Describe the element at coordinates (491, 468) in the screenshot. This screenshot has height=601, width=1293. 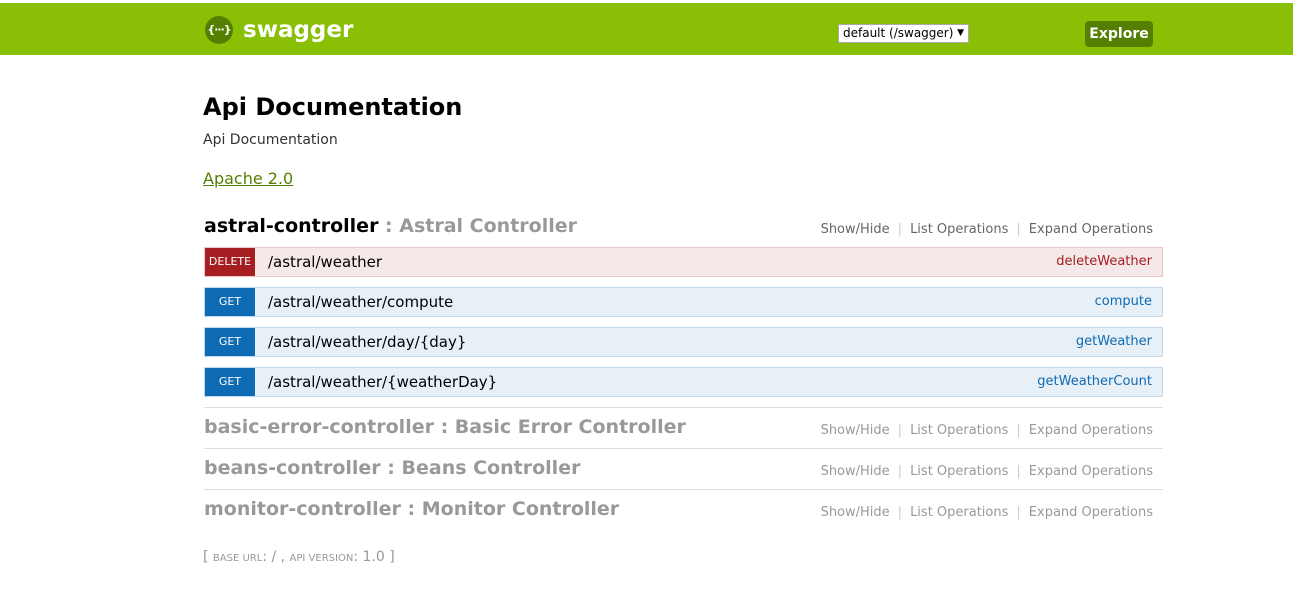
I see `controller-description: Beans Controller` at that location.